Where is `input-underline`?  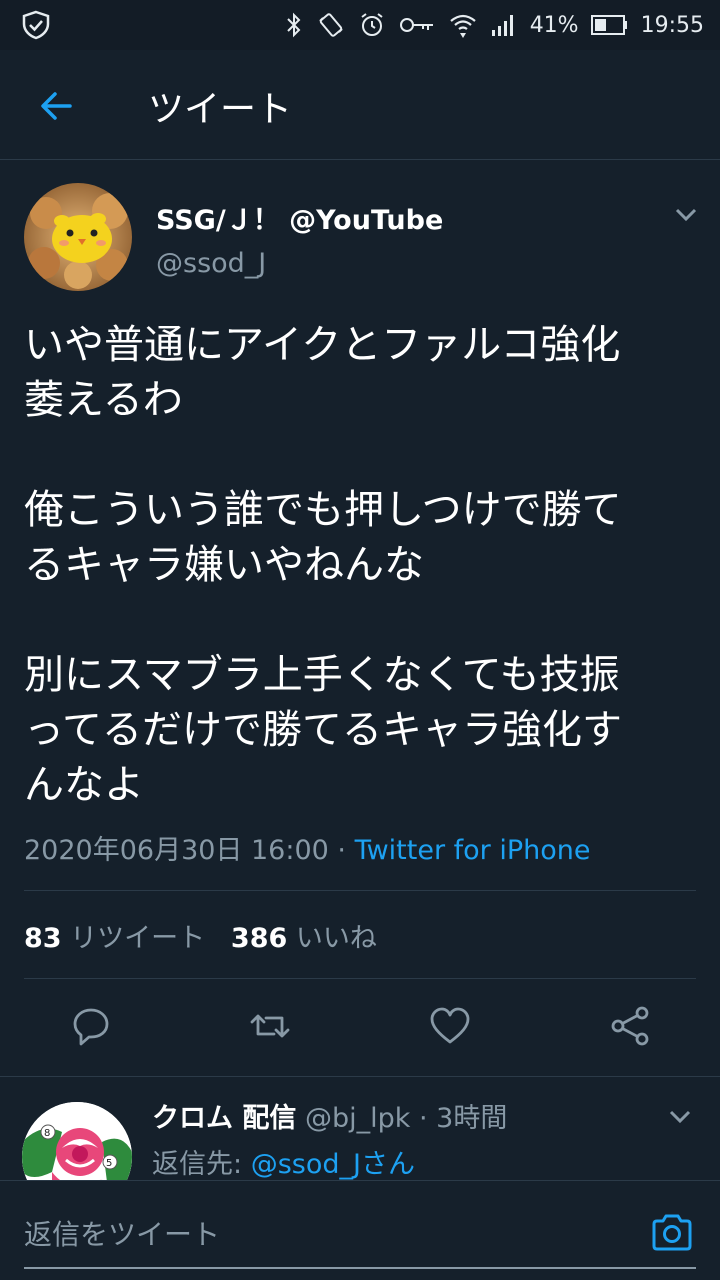
input-underline is located at coordinates (360, 1268).